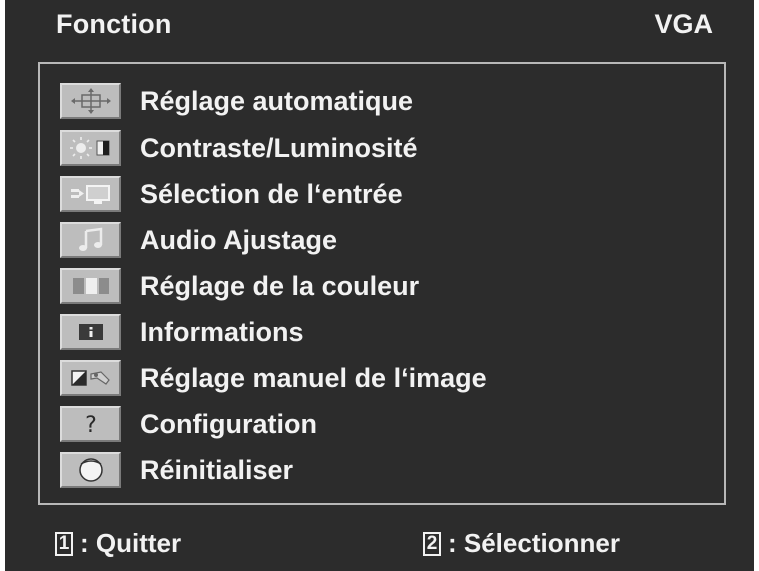 The width and height of the screenshot is (759, 571). Describe the element at coordinates (90, 286) in the screenshot. I see `color-adjust-icon` at that location.